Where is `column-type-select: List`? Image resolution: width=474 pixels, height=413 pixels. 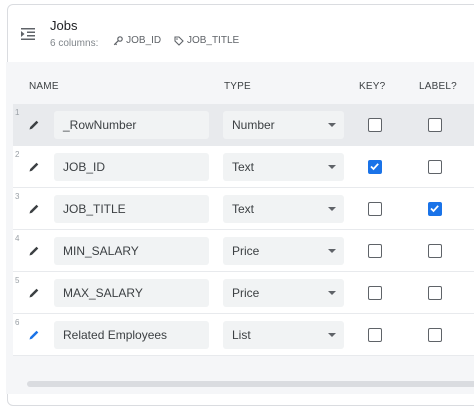
column-type-select: List is located at coordinates (283, 335).